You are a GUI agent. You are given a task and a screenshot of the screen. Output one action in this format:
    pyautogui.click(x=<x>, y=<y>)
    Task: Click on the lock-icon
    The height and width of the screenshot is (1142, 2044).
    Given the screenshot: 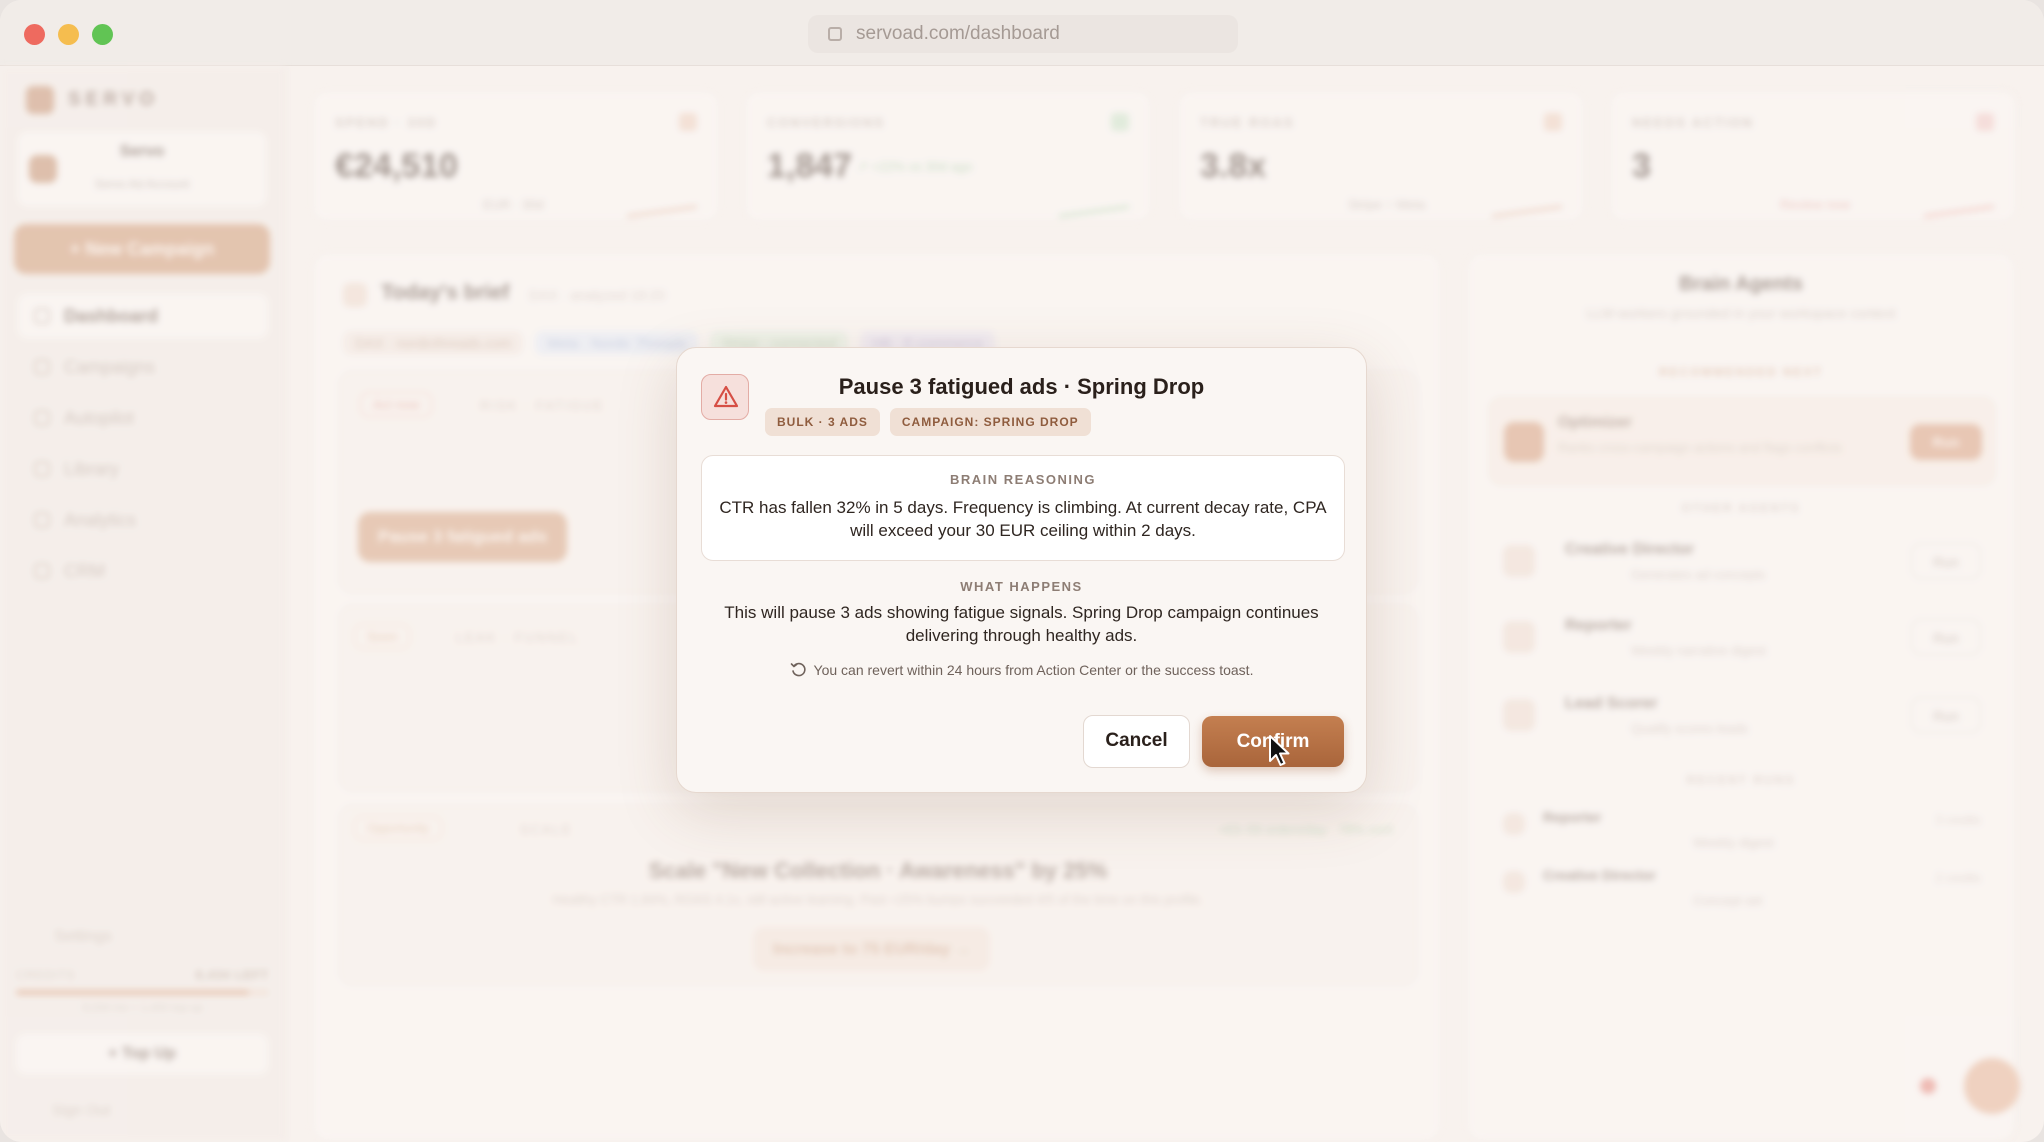 What is the action you would take?
    pyautogui.click(x=835, y=34)
    